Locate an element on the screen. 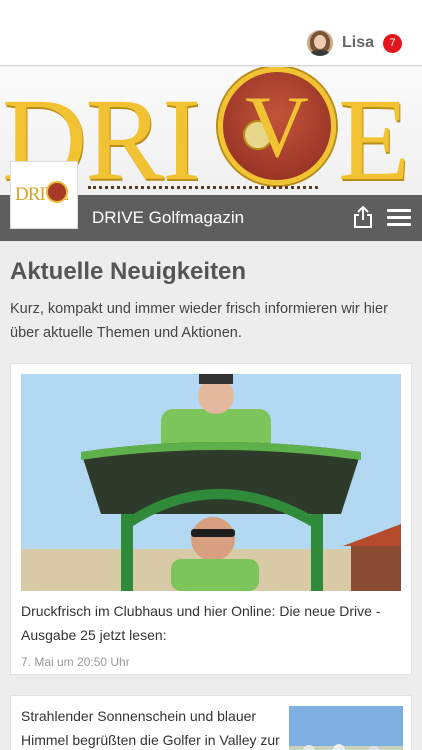  article-image is located at coordinates (346, 728).